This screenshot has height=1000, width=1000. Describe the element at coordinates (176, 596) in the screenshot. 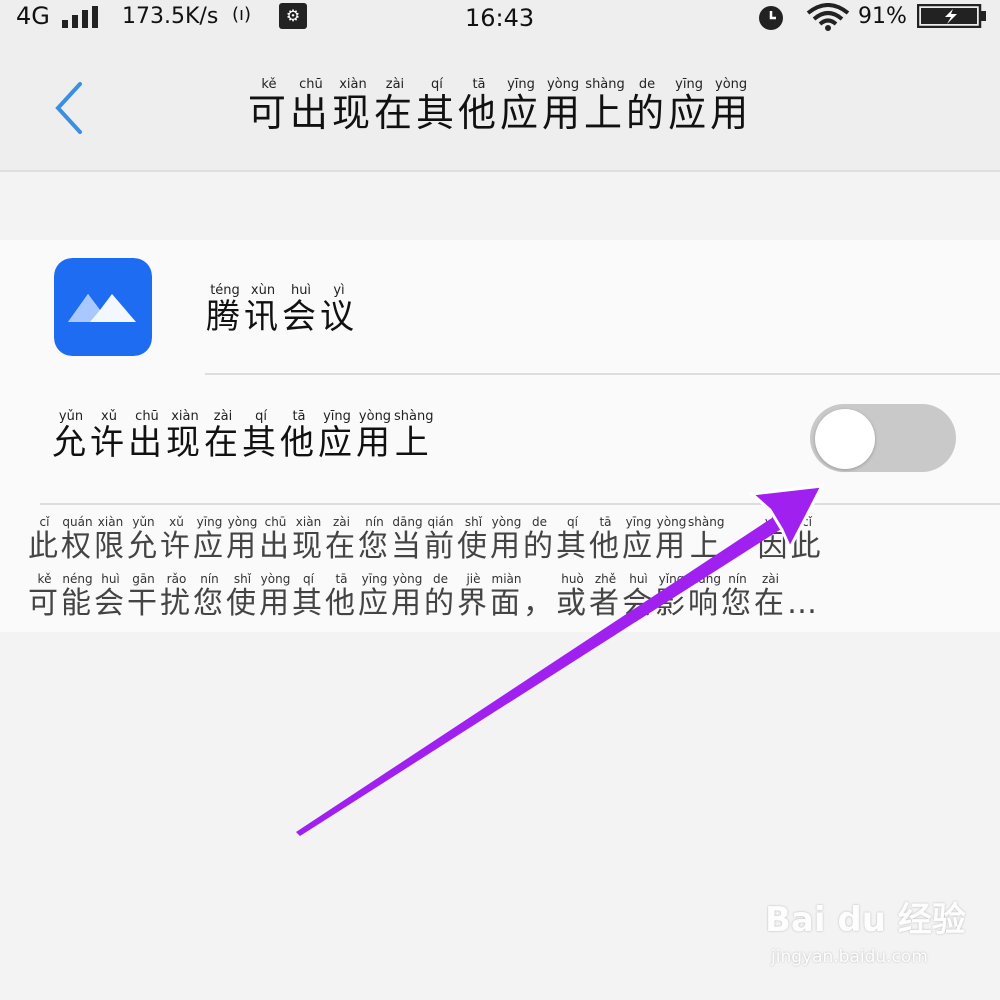

I see `ruby-char: 扰rǎo` at that location.